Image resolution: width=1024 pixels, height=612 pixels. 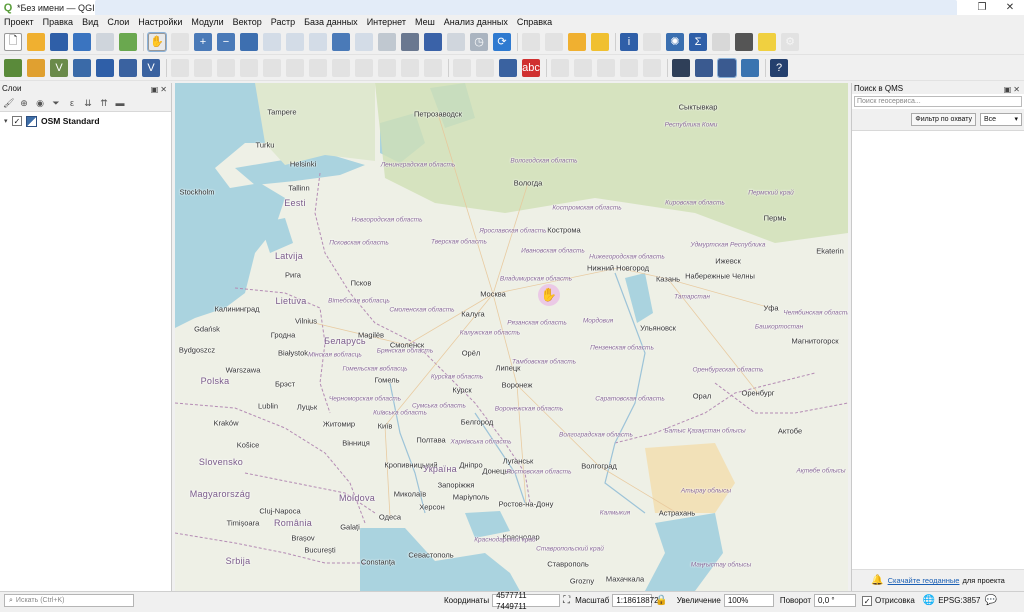 I want to click on attribute-table-icon, so click(x=600, y=41).